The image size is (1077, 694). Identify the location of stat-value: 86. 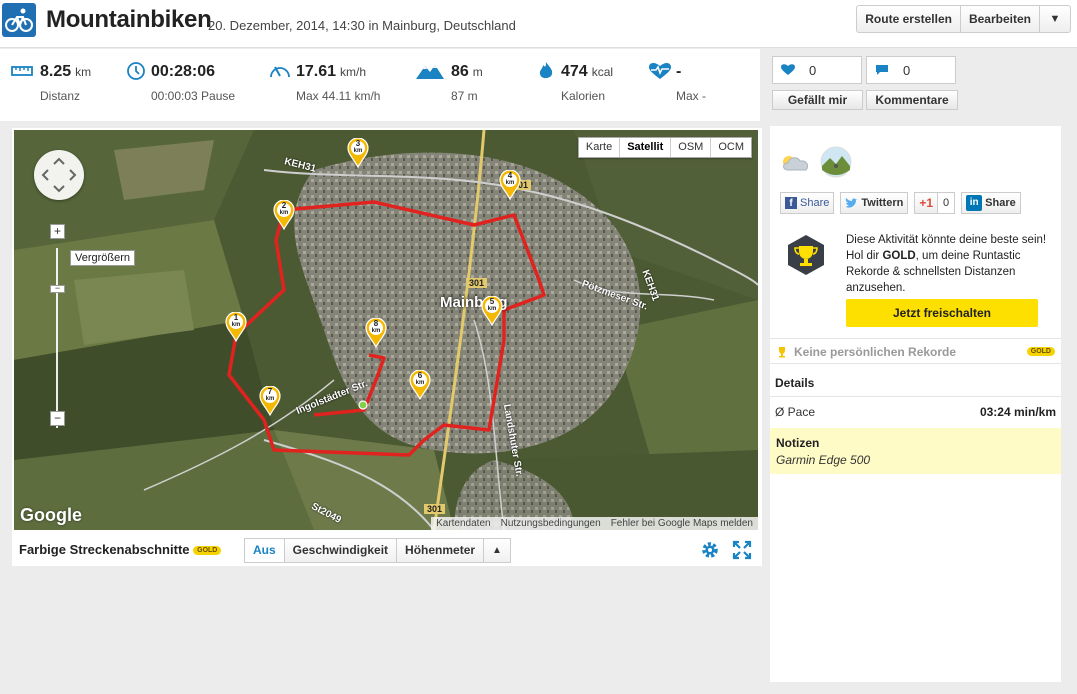
(460, 71).